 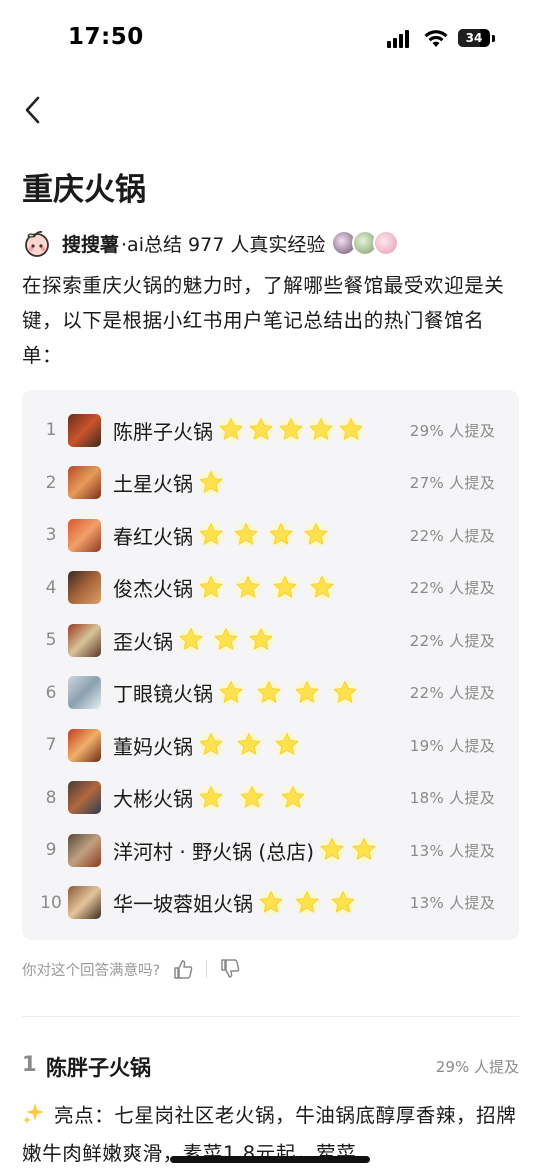 I want to click on source-row: 搜搜薯 ·ai总结 977 人真实经验, so click(x=211, y=243).